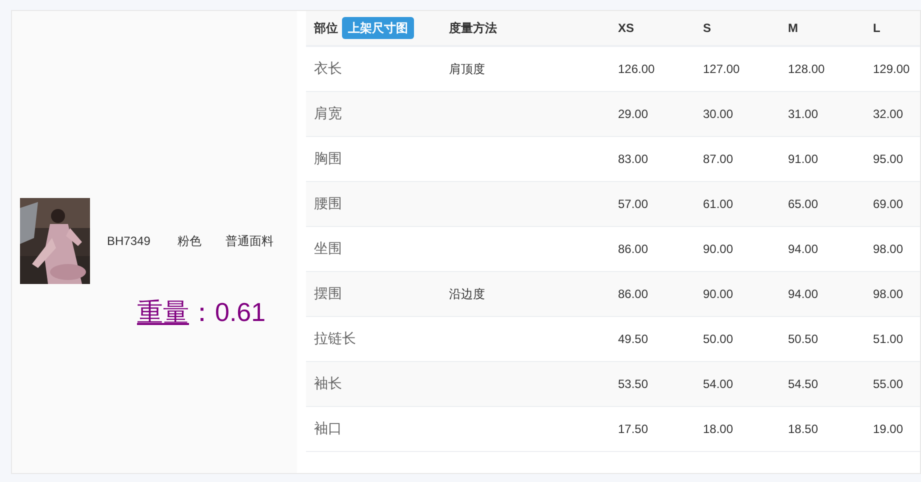 Image resolution: width=921 pixels, height=482 pixels. I want to click on size-value: 127.00, so click(721, 69).